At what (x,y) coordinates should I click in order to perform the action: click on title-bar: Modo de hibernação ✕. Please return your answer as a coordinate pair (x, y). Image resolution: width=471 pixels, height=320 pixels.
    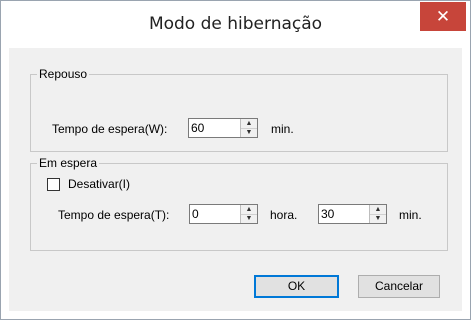
    Looking at the image, I should click on (235, 24).